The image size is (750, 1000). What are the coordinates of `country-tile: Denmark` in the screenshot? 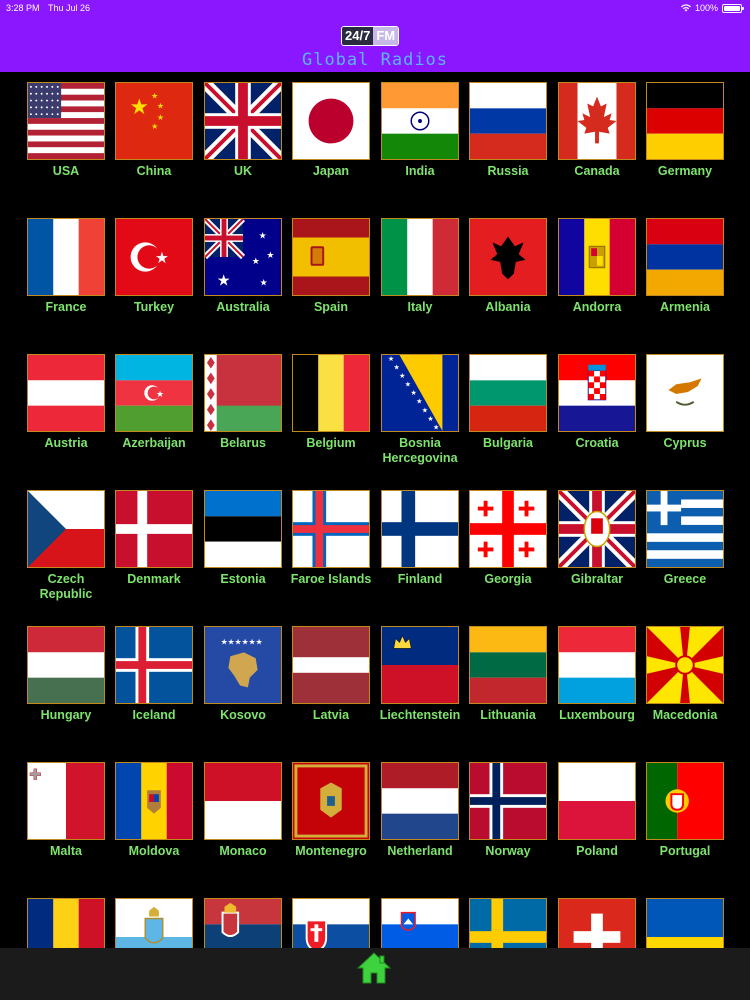 It's located at (154, 538).